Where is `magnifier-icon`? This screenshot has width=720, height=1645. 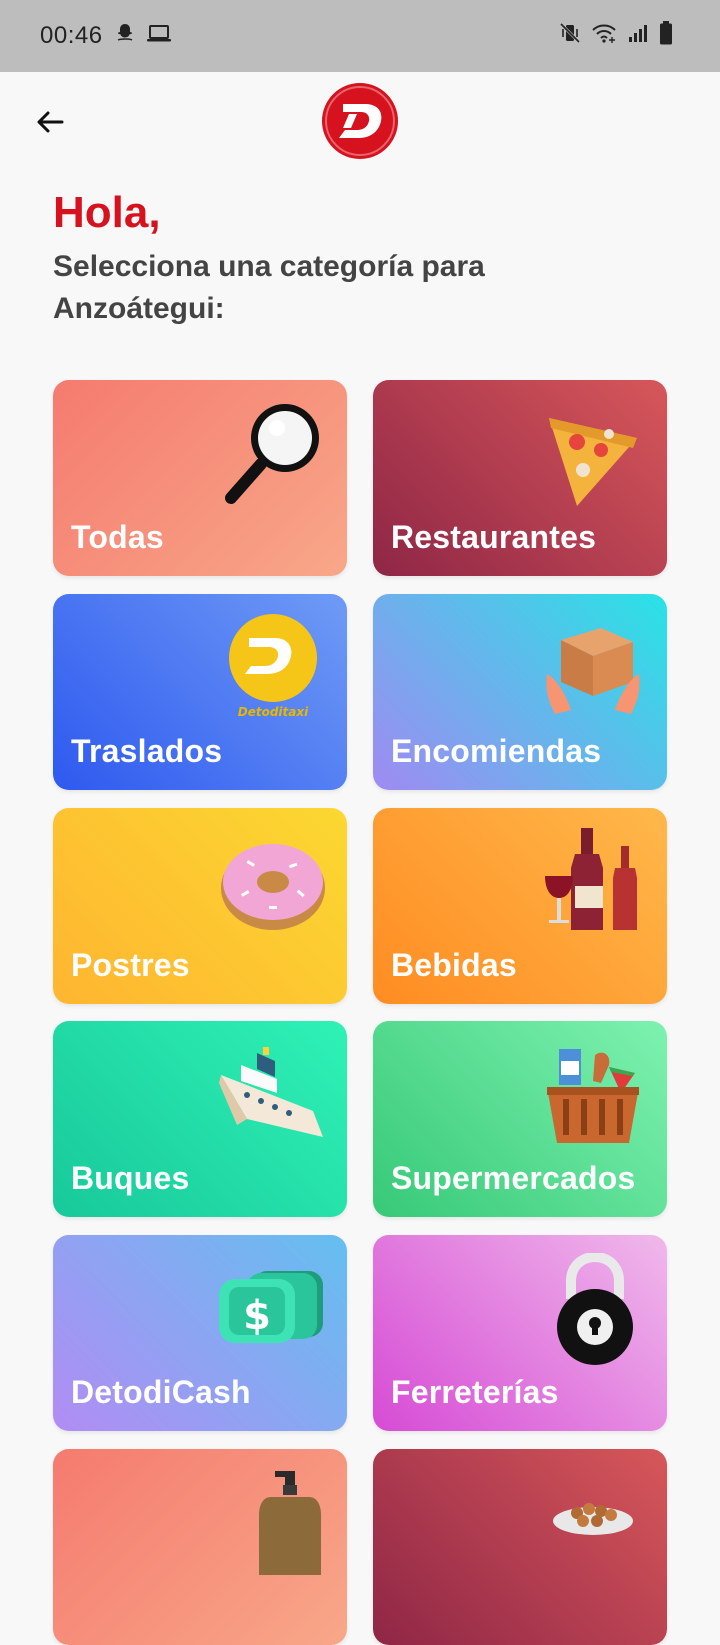
magnifier-icon is located at coordinates (273, 454).